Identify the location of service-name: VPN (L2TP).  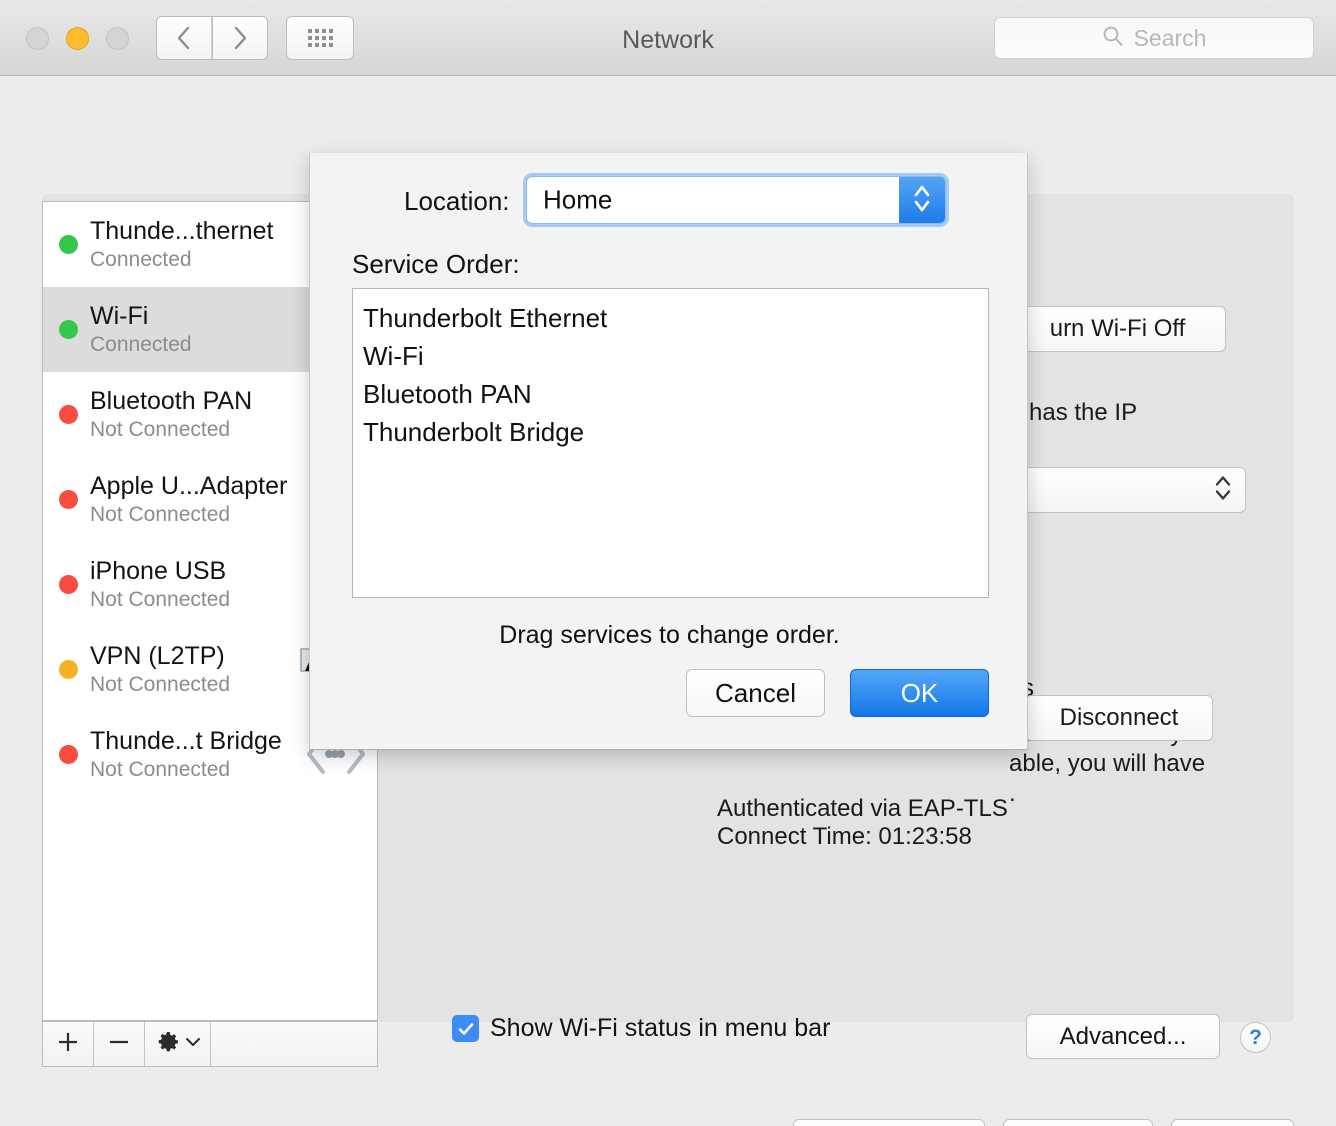
(157, 656).